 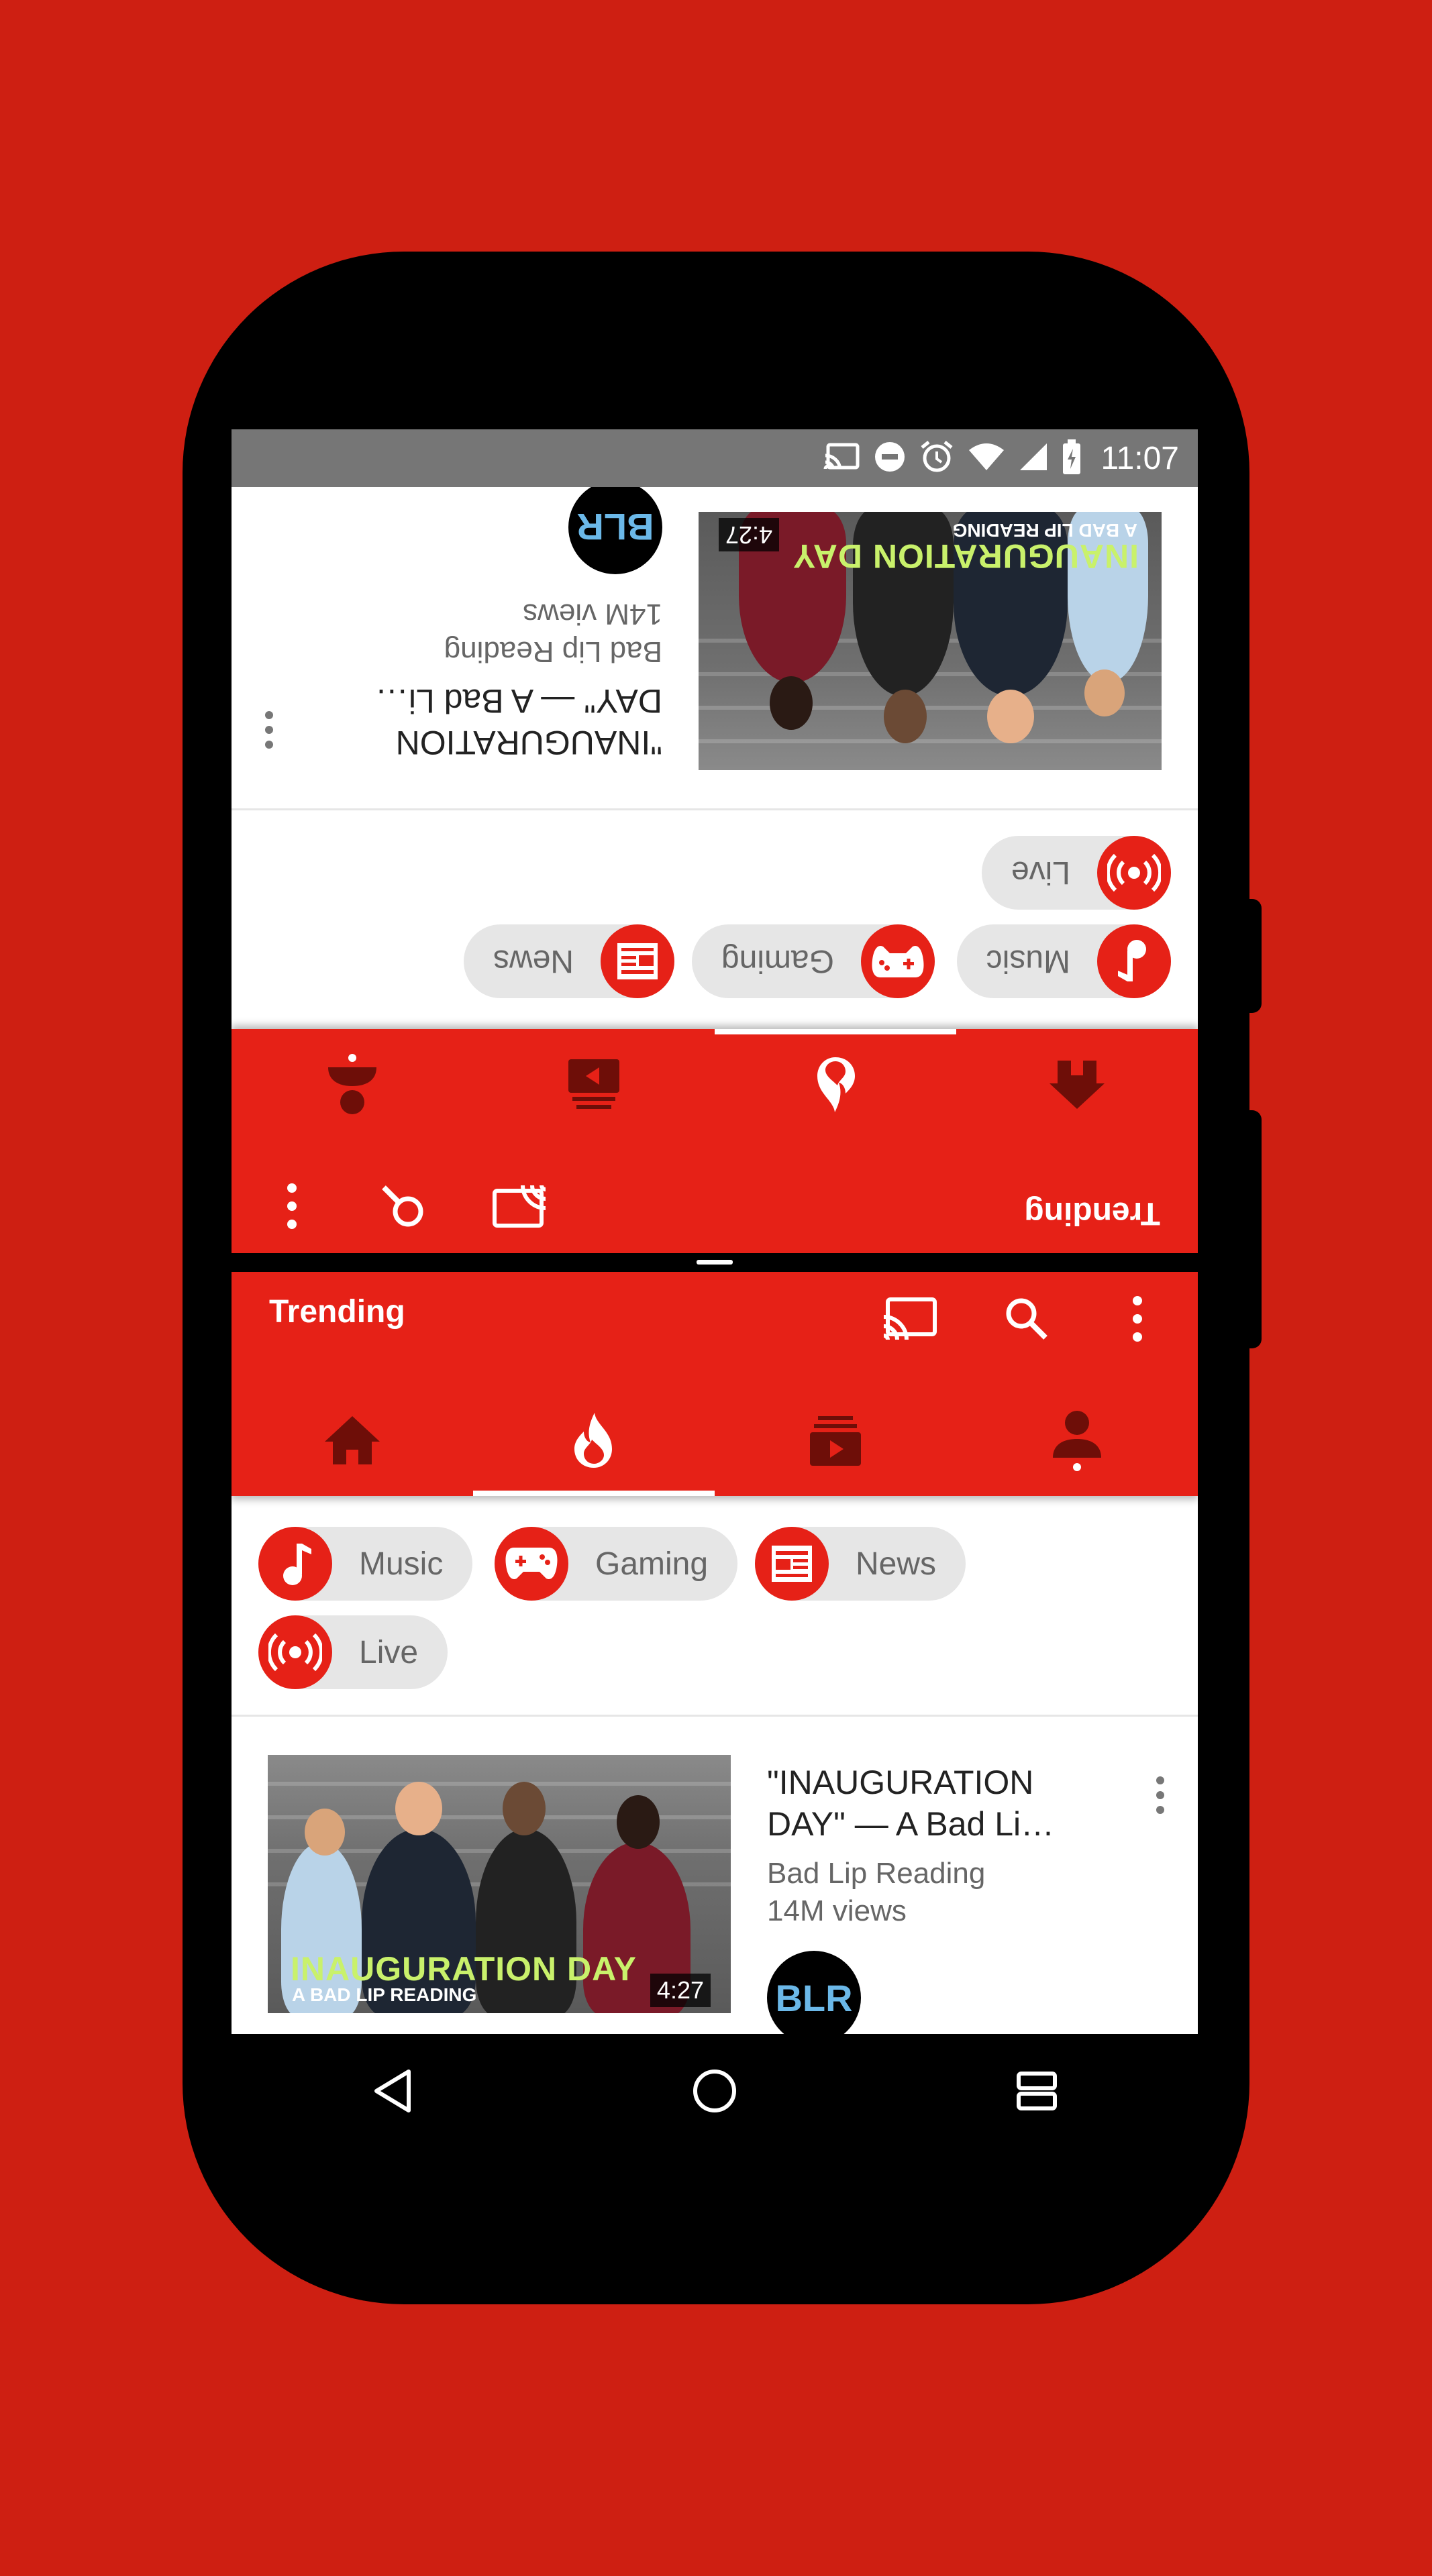 I want to click on recents-button, so click(x=1036, y=2091).